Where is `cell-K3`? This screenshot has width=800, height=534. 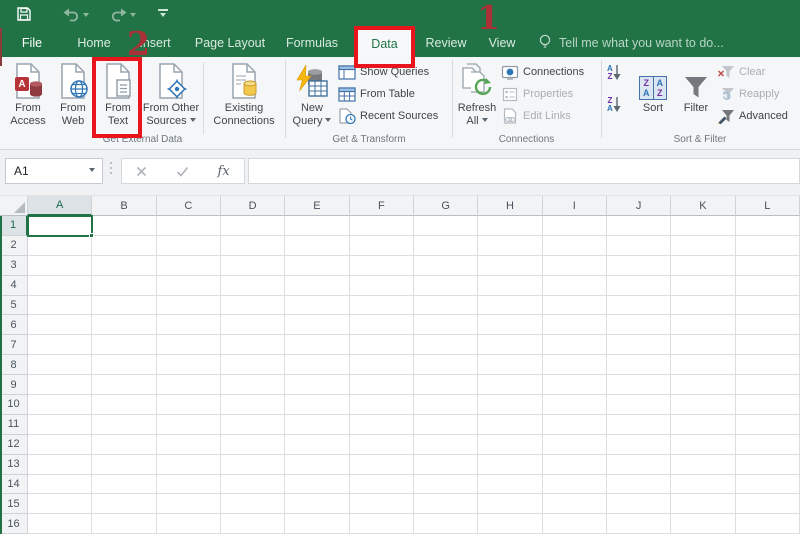 cell-K3 is located at coordinates (703, 265).